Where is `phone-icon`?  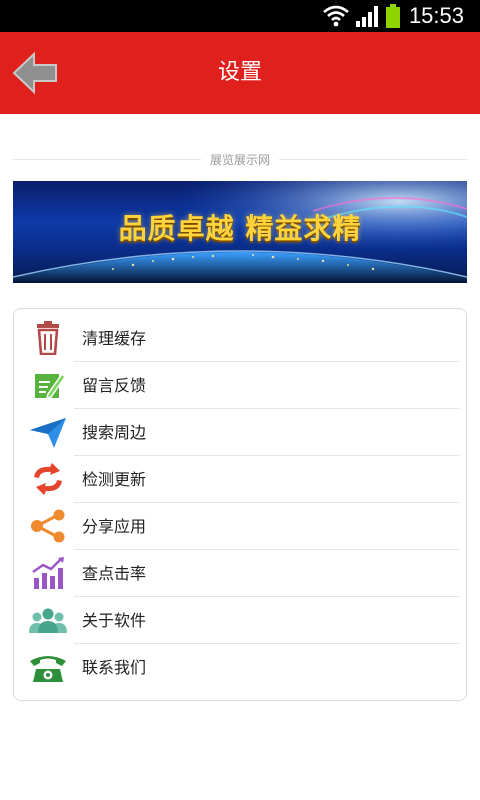 phone-icon is located at coordinates (48, 669).